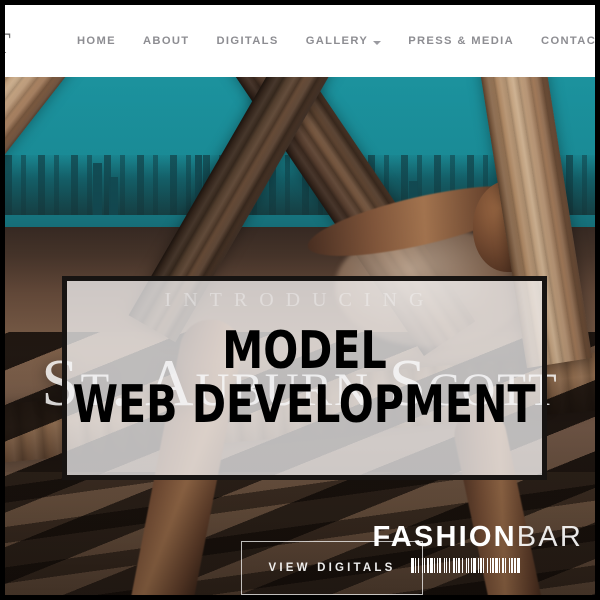 Image resolution: width=600 pixels, height=600 pixels. I want to click on hero-title-line-2: WEB DEVELOPMENT, so click(304, 405).